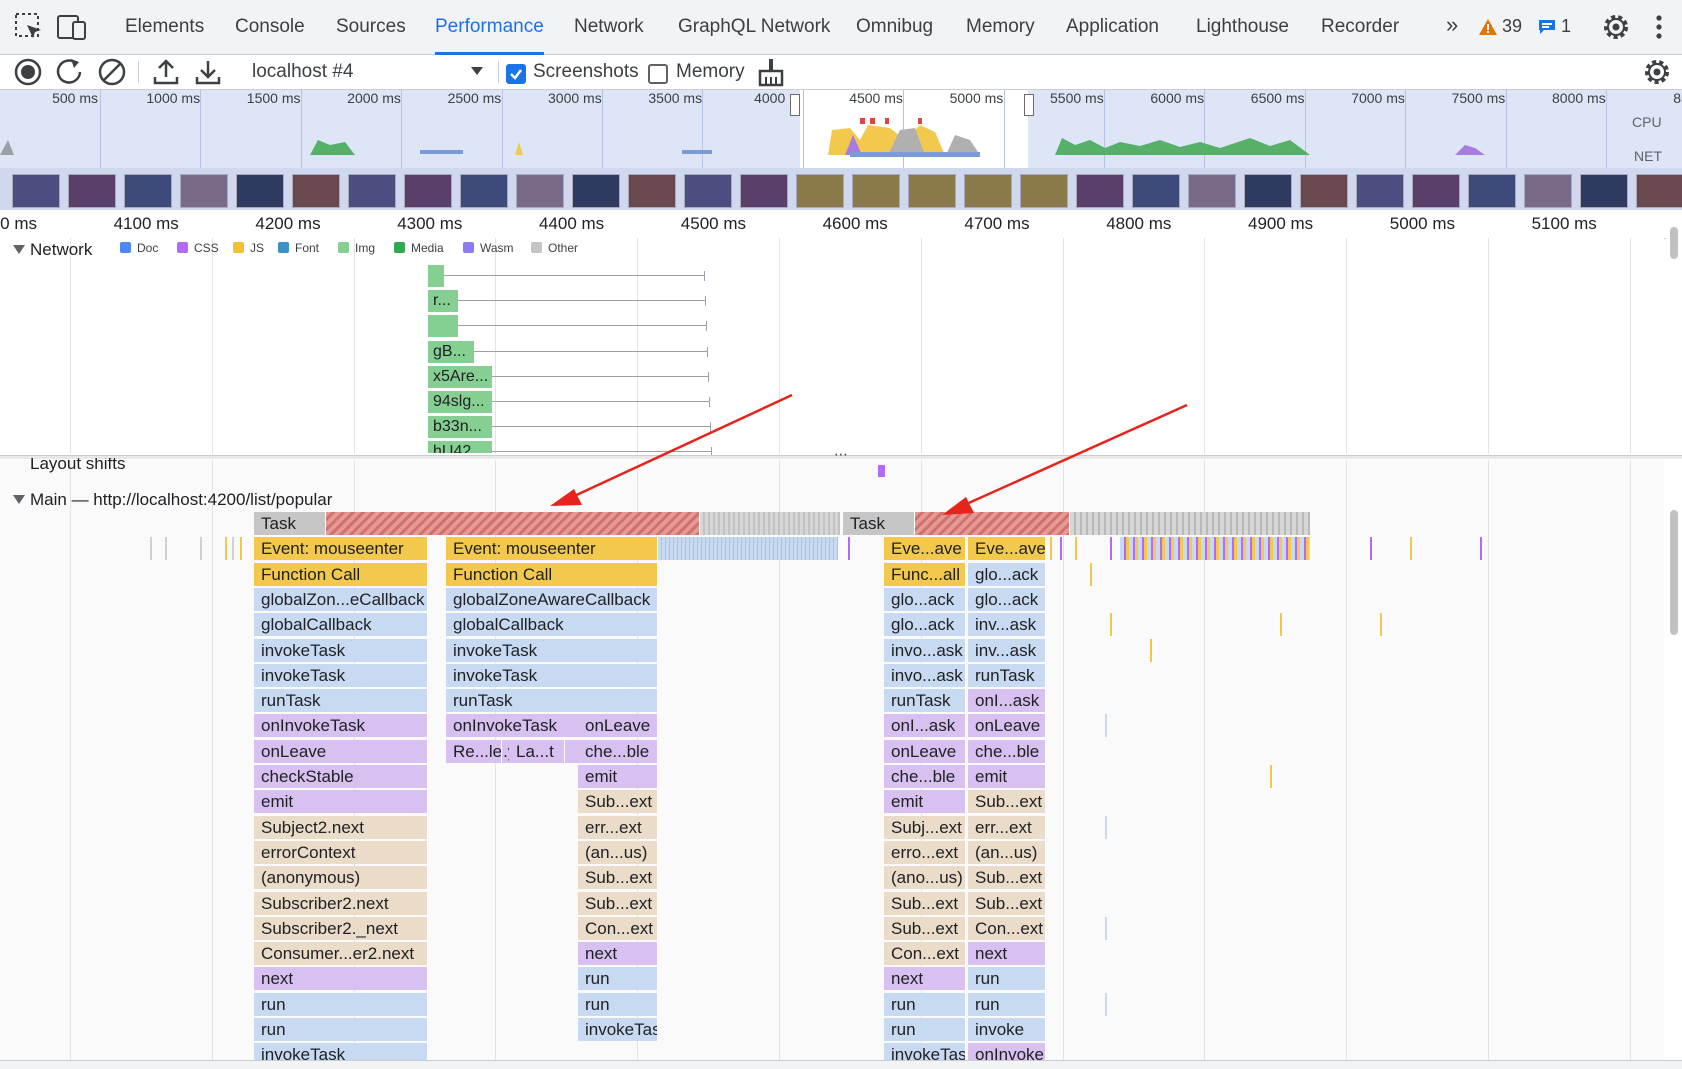 The width and height of the screenshot is (1682, 1069). I want to click on tab-sources: Sources, so click(371, 26).